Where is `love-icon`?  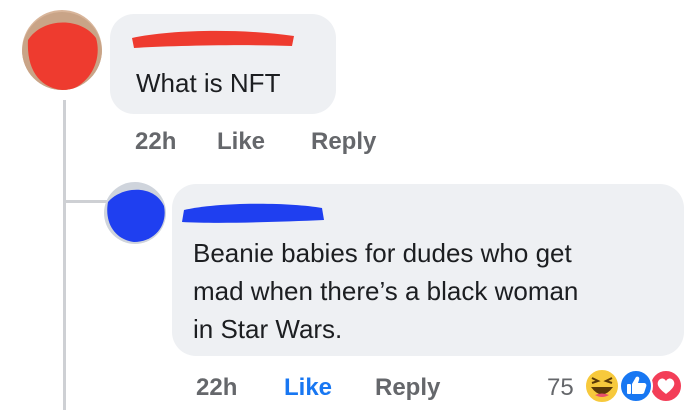
love-icon is located at coordinates (666, 386).